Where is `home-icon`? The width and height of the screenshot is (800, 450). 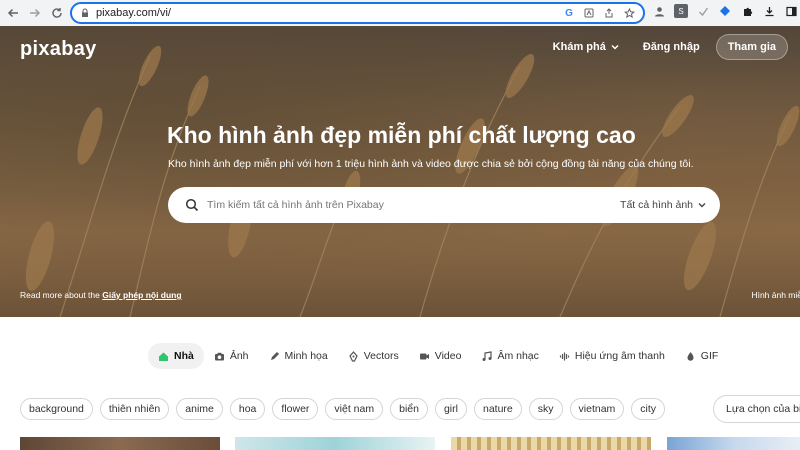
home-icon is located at coordinates (163, 356).